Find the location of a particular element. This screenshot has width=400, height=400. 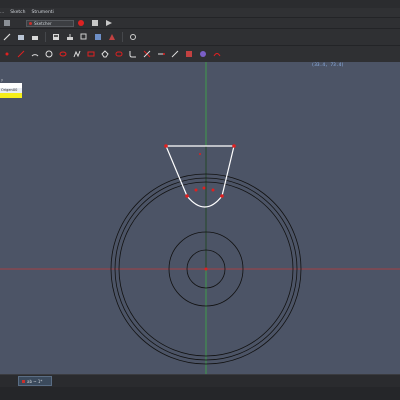

cursor-coordinates: (33.4, 73.4) is located at coordinates (327, 65).